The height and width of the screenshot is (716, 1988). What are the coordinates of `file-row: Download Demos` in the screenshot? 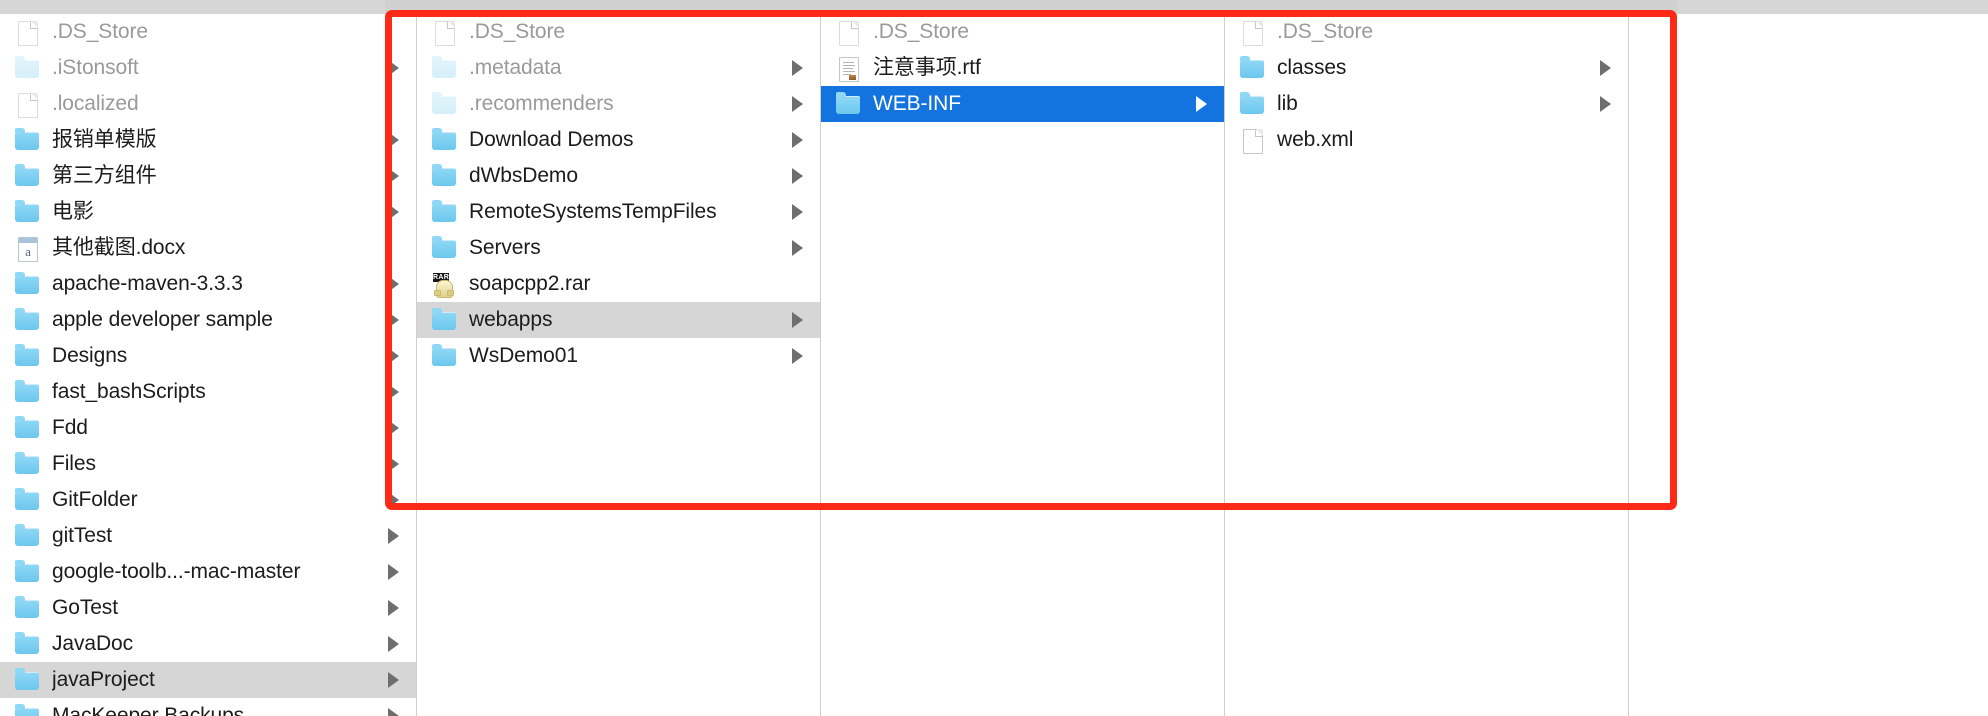 It's located at (618, 140).